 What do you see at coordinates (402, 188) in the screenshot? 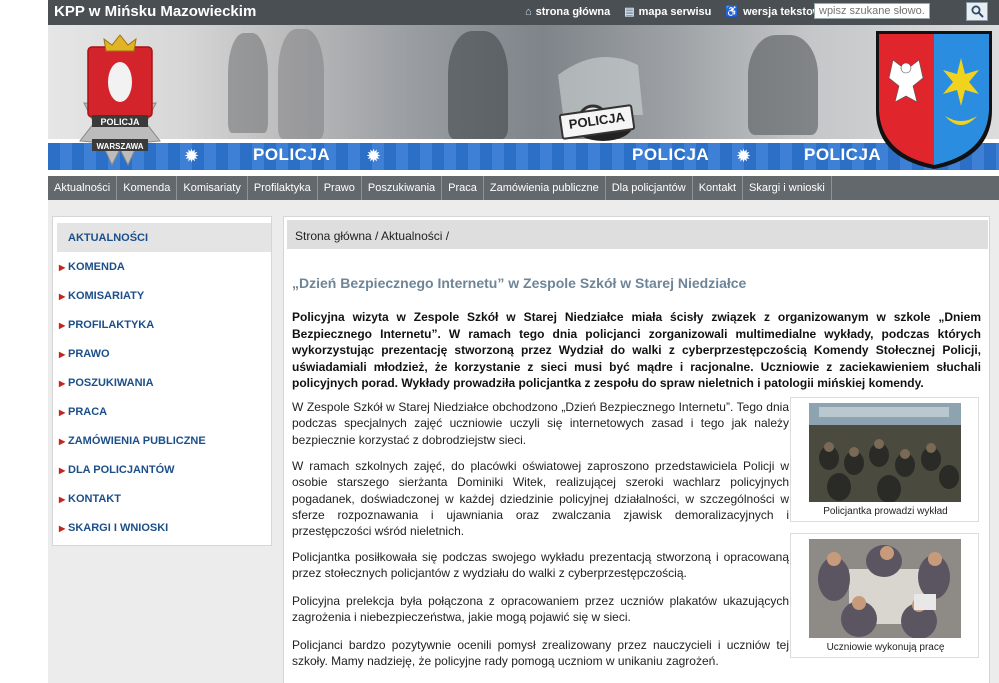
I see `nav-item-poszukiwania: Poszukiwania` at bounding box center [402, 188].